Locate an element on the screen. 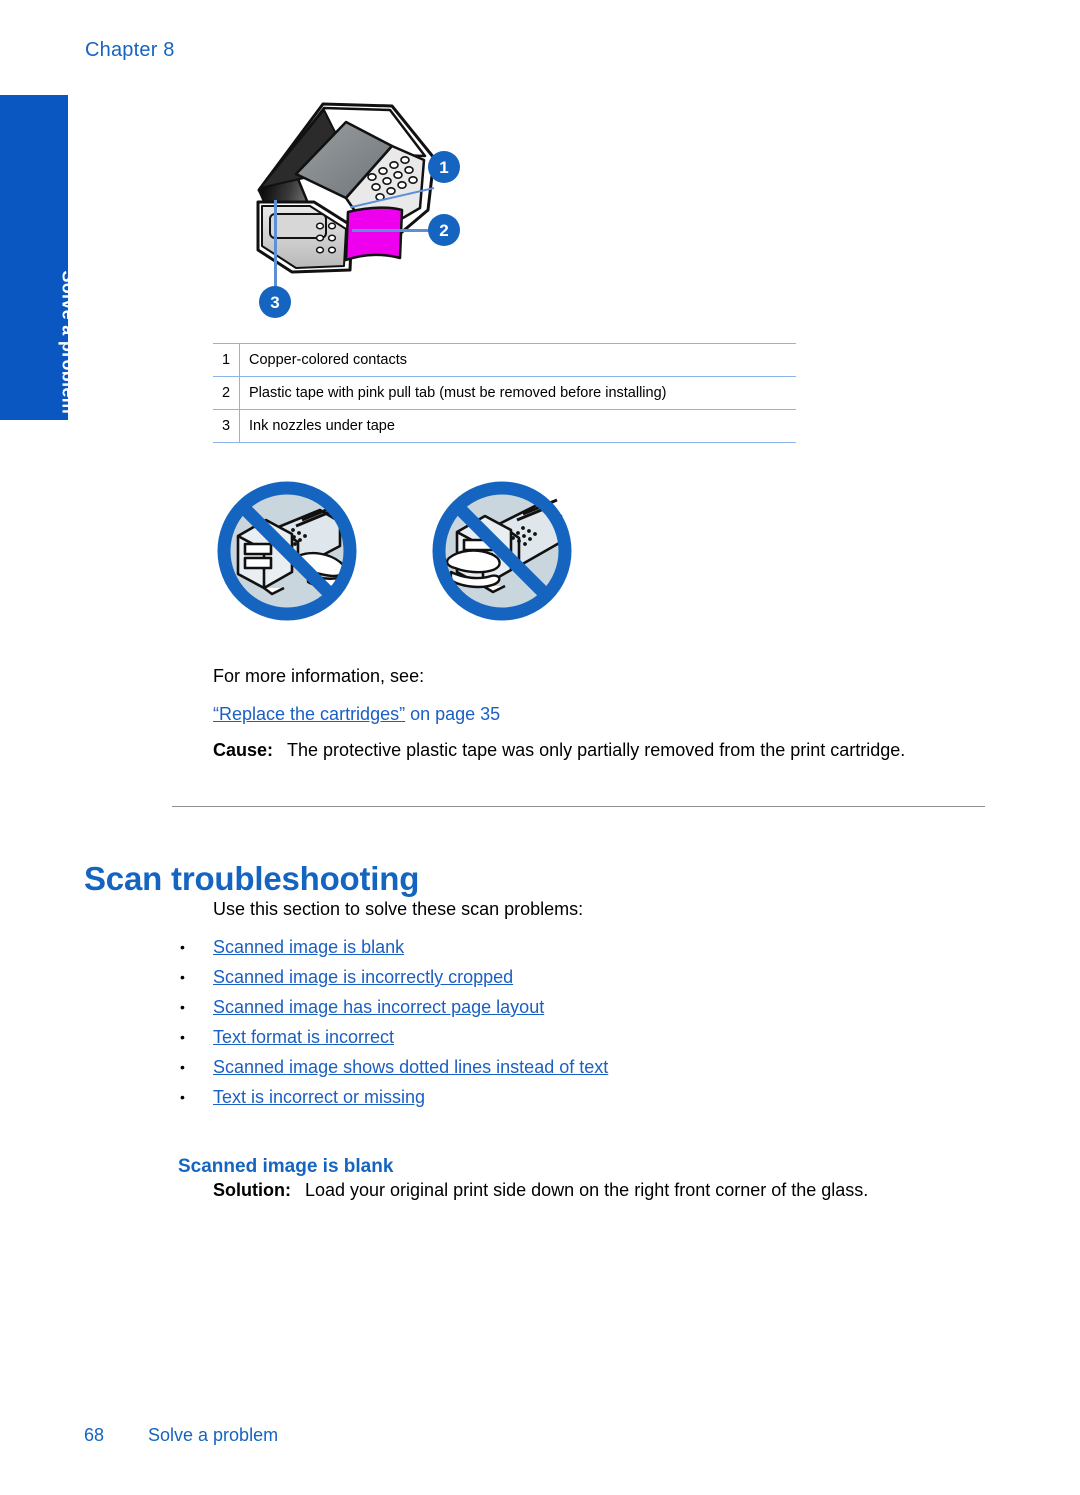  list-item: • Scanned image is incorrectly cropped is located at coordinates (393, 977).